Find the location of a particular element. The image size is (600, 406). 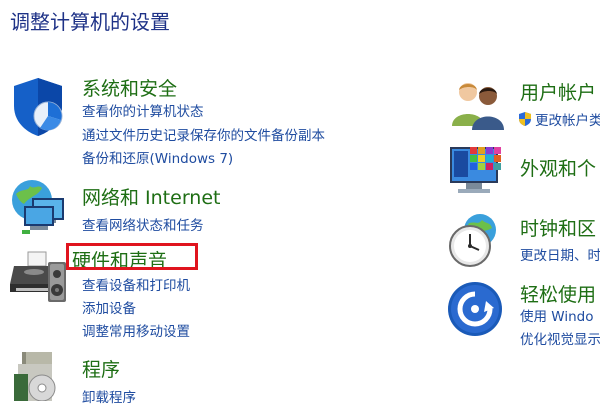

link-file-history-backup: 通过文件历史记录保存你的文件备份副本 is located at coordinates (203, 134).